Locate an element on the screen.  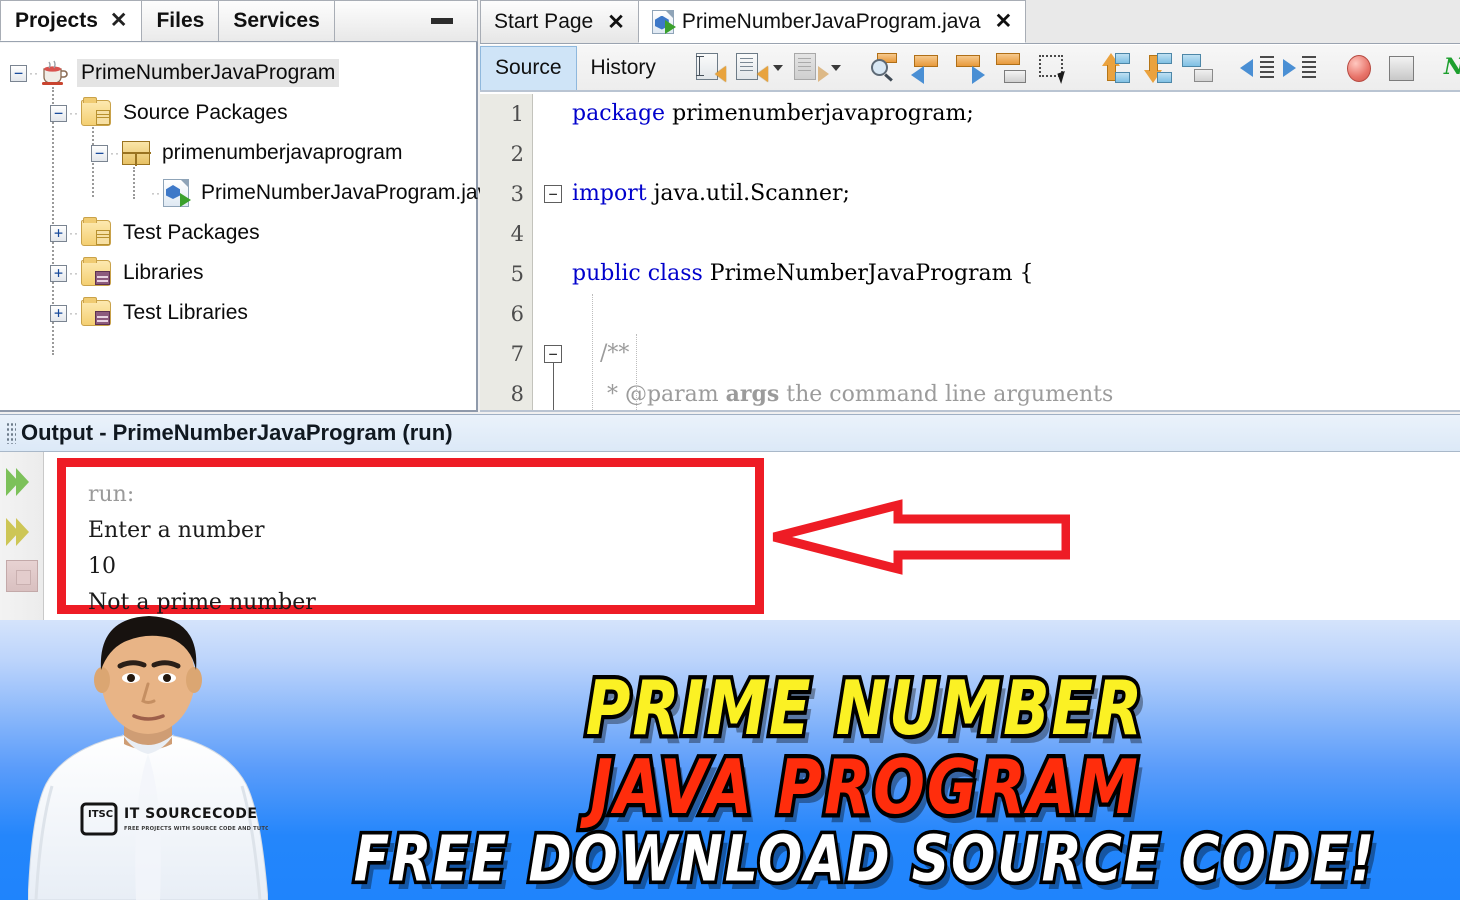
last-edit-icon is located at coordinates (709, 68).